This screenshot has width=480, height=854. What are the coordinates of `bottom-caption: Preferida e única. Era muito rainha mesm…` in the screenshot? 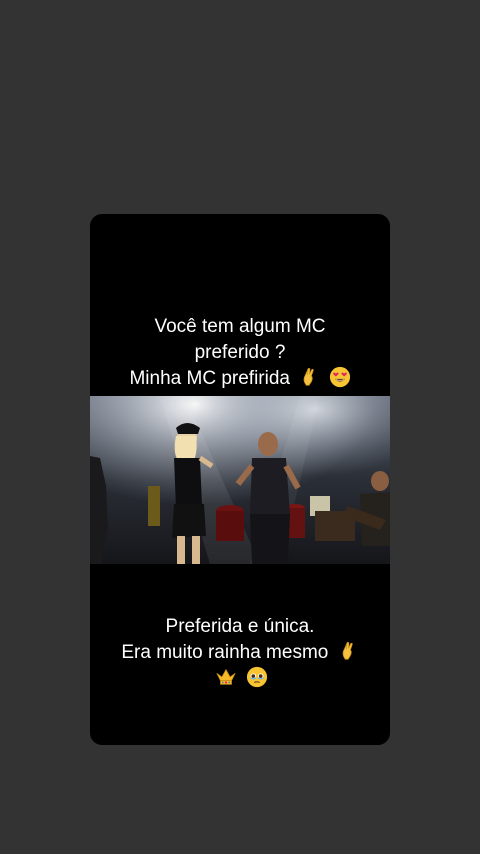 It's located at (240, 653).